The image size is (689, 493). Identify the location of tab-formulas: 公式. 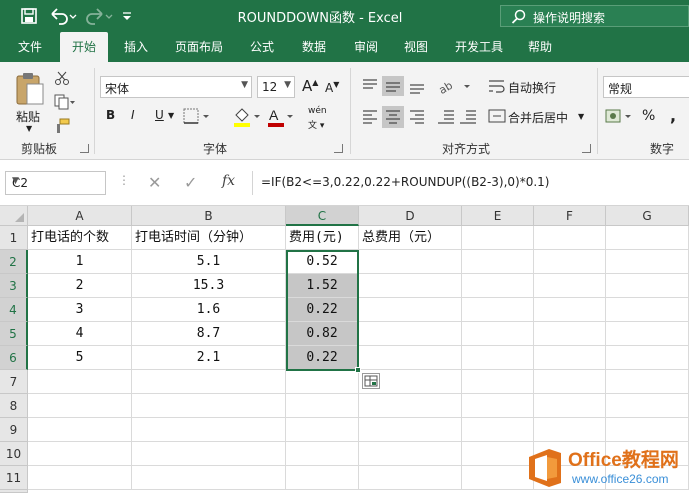
(262, 47).